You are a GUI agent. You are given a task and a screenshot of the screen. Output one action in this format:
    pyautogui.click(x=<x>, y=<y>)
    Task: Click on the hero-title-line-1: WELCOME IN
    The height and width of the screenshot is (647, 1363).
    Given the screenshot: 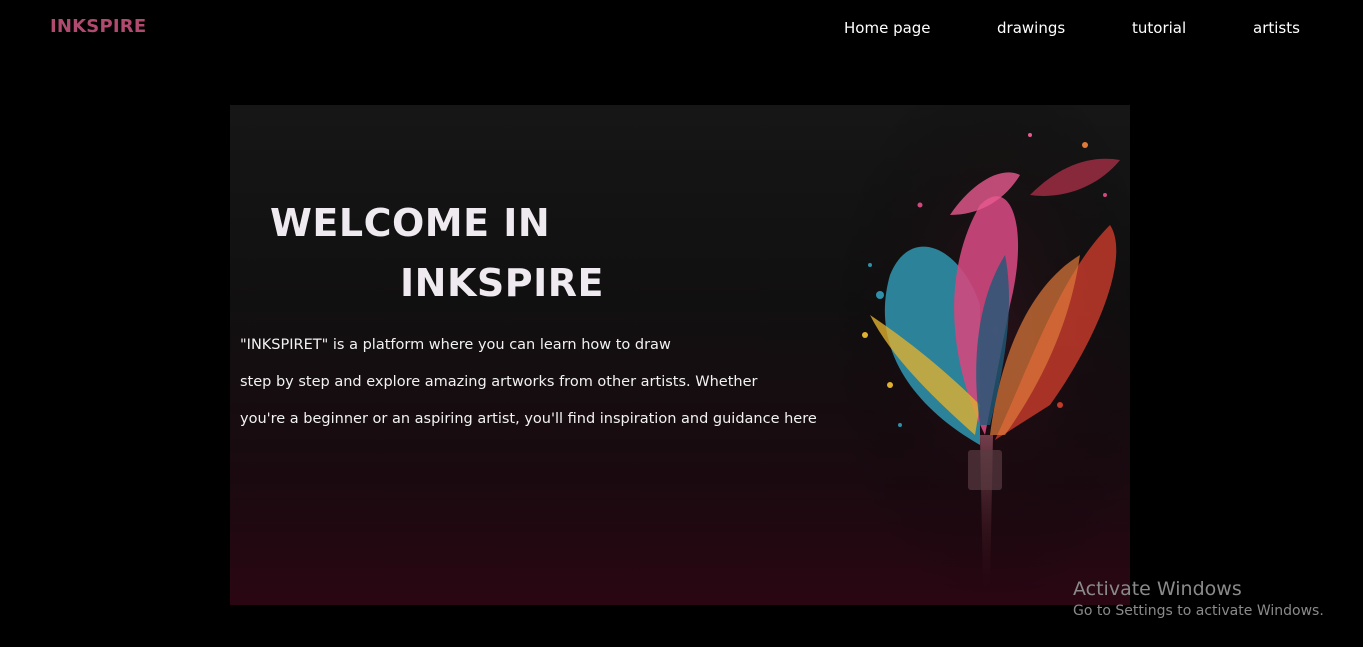 What is the action you would take?
    pyautogui.click(x=410, y=223)
    